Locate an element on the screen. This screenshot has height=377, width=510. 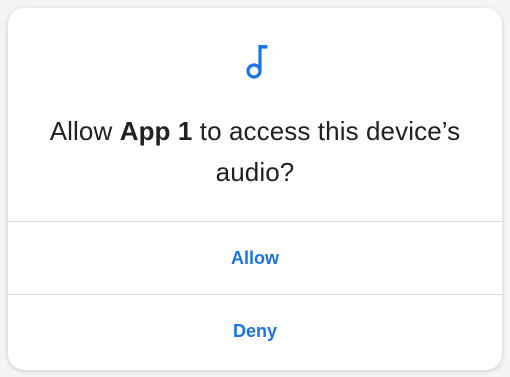
title-suffix: to access this device’s audio? is located at coordinates (326, 151).